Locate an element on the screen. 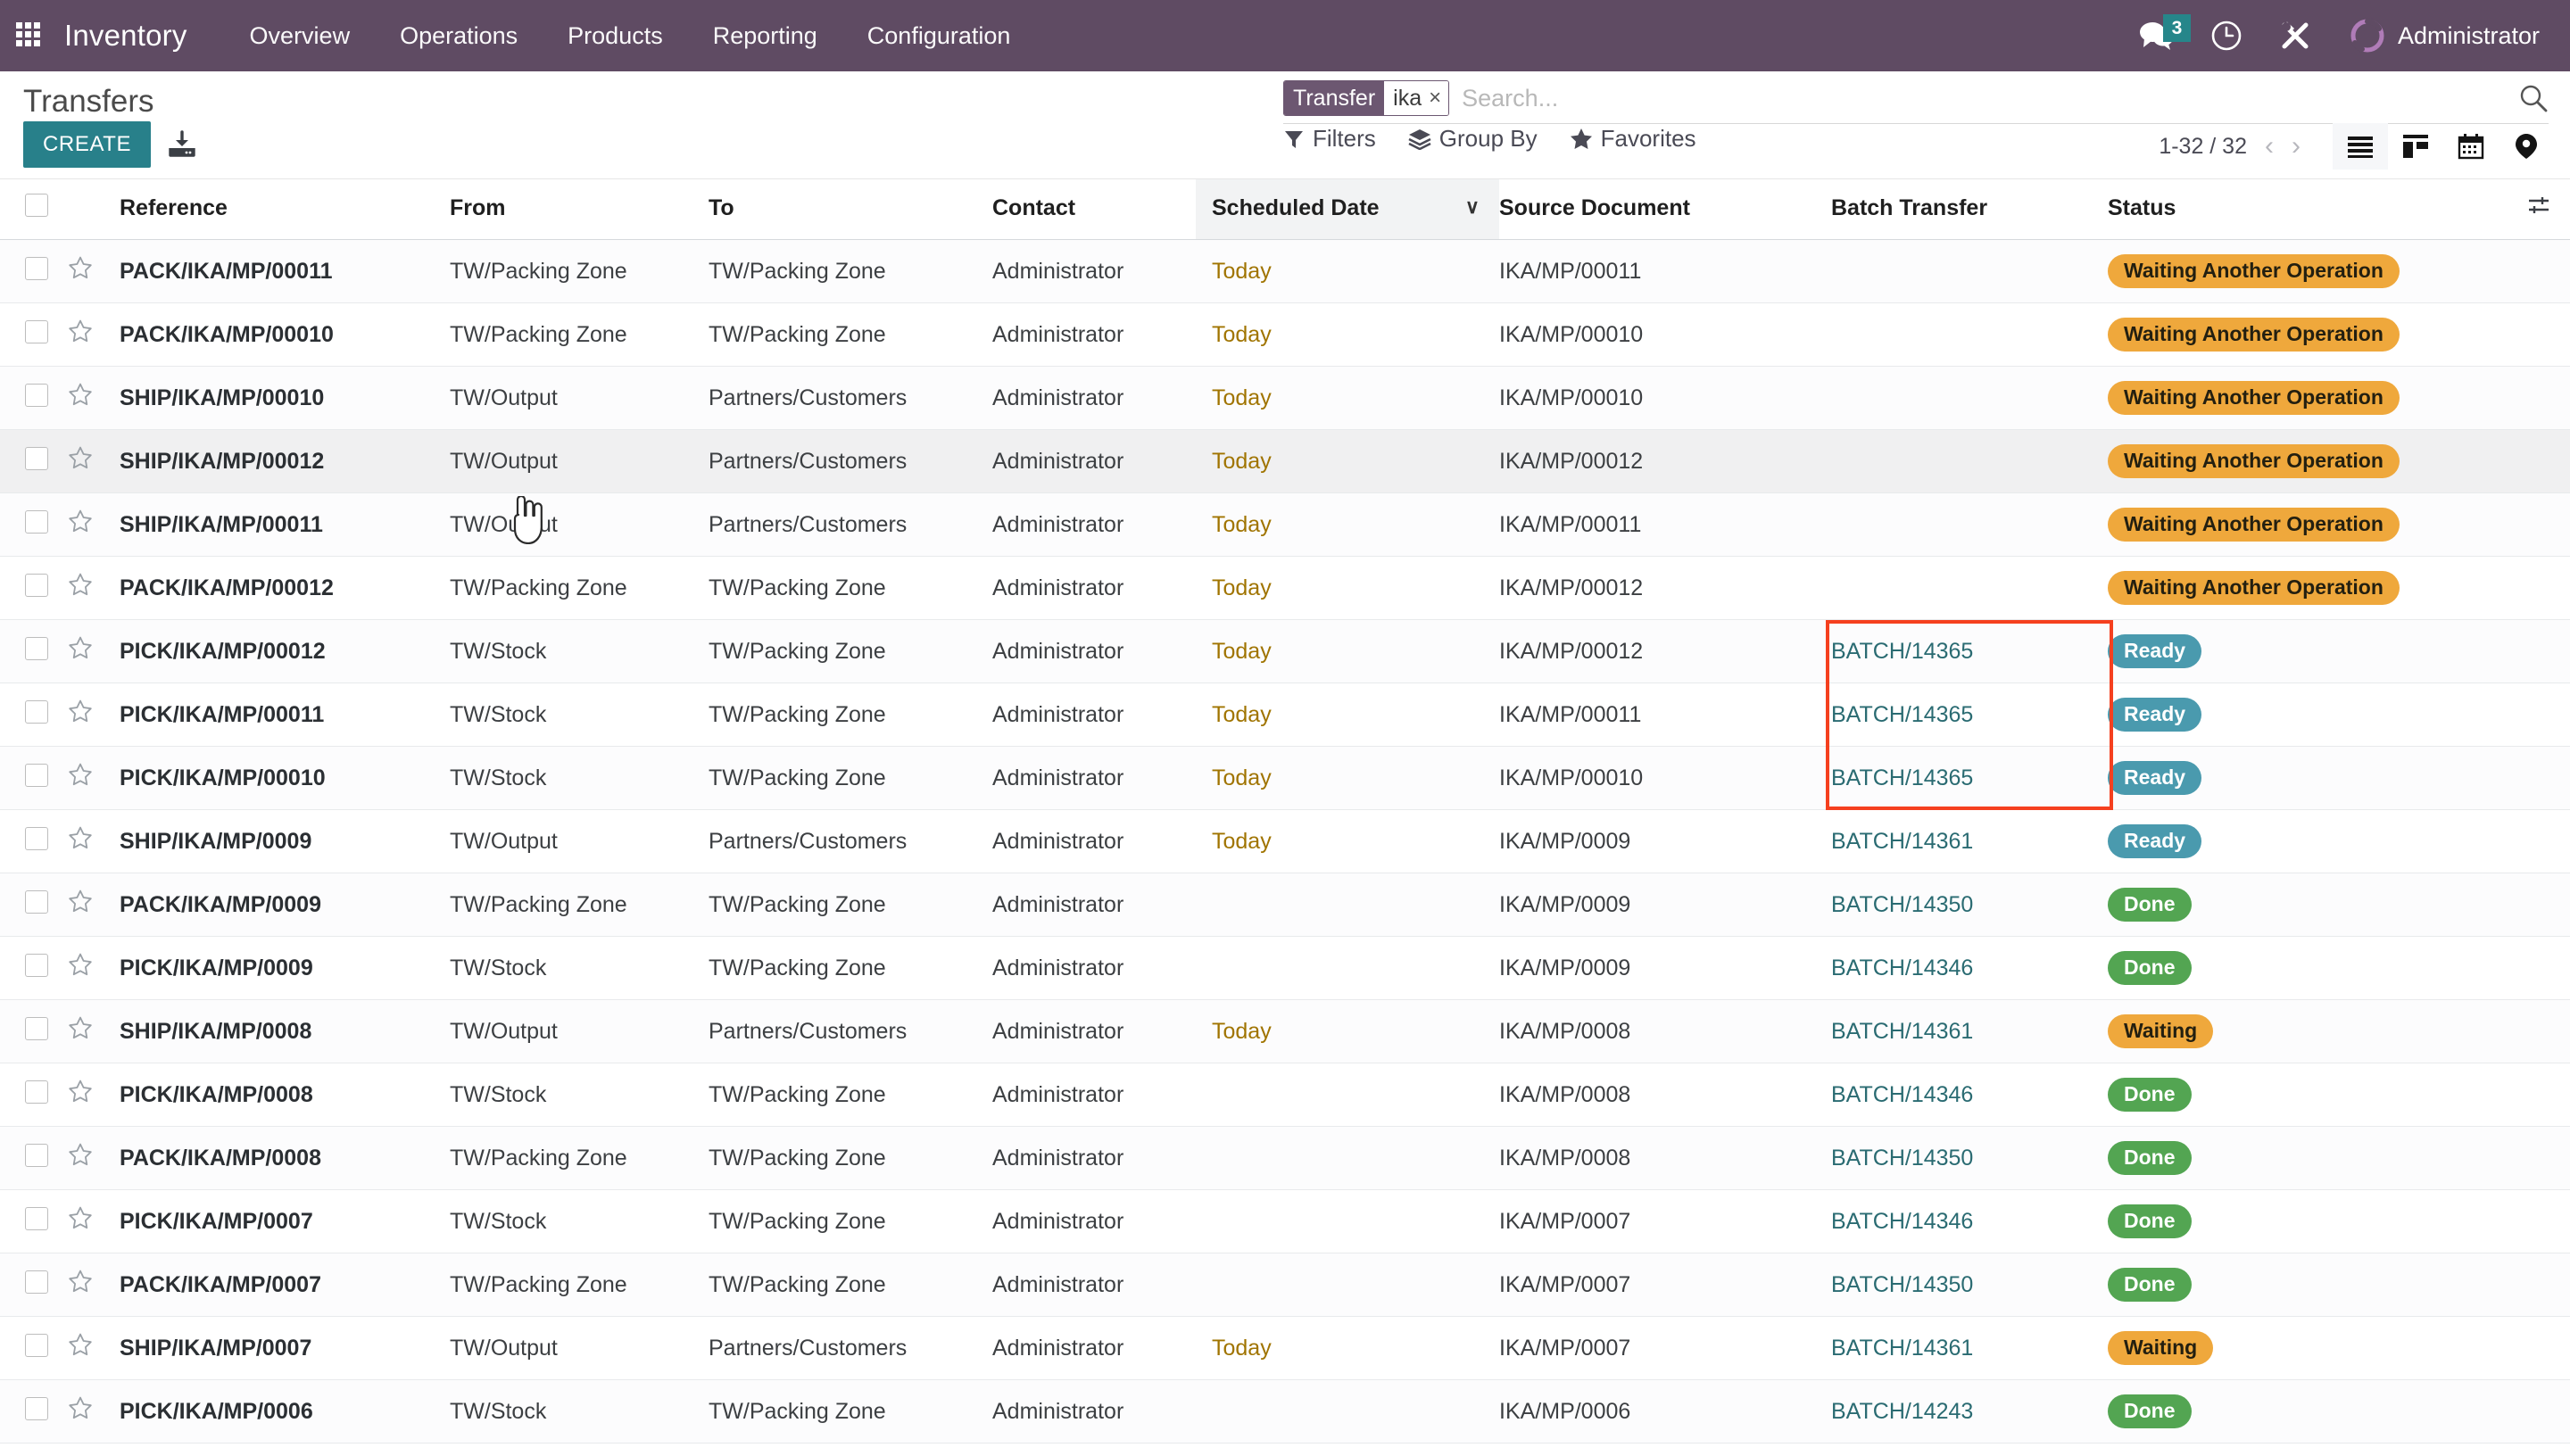 Image resolution: width=2570 pixels, height=1456 pixels. messages-button: 3 is located at coordinates (2157, 35).